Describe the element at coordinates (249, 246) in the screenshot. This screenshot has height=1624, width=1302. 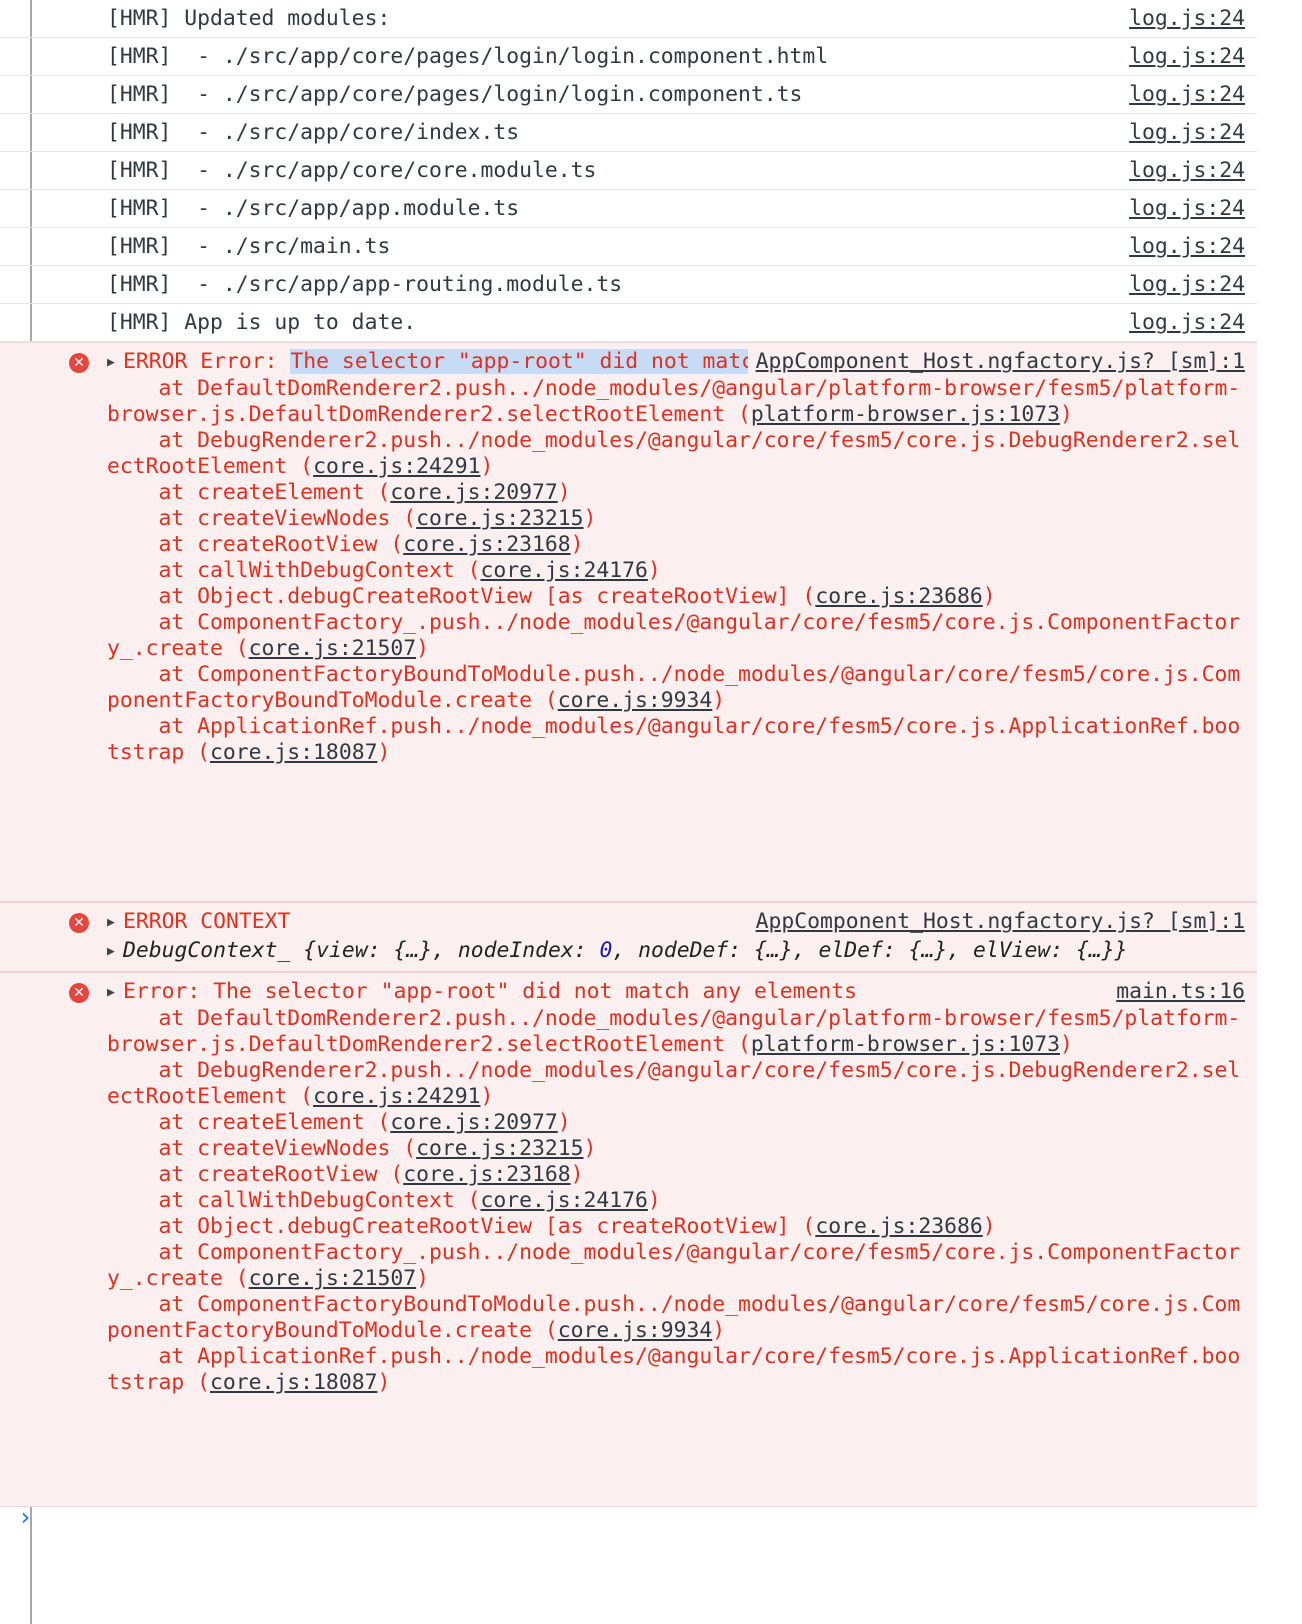
I see `log-text: [HMR] - ./src/main.ts` at that location.